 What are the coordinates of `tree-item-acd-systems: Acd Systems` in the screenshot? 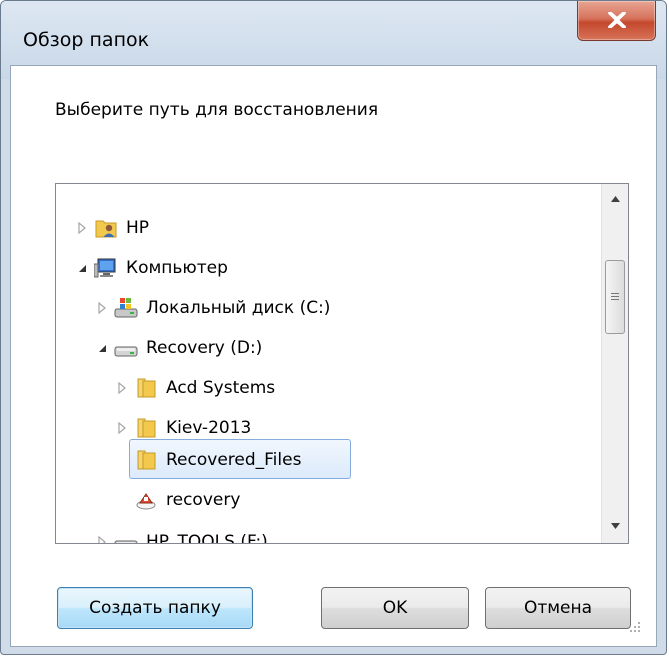 It's located at (195, 388).